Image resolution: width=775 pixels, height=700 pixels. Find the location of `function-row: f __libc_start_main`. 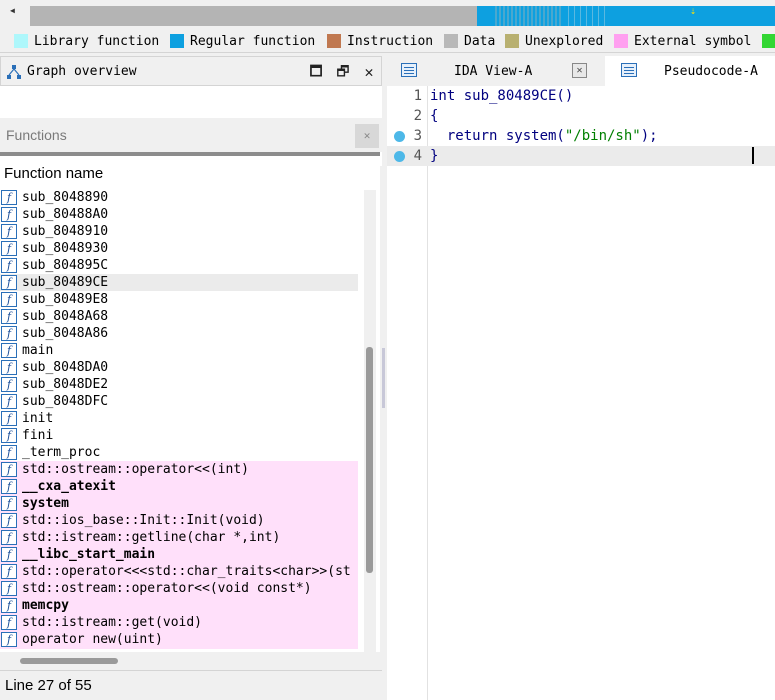

function-row: f __libc_start_main is located at coordinates (179, 554).